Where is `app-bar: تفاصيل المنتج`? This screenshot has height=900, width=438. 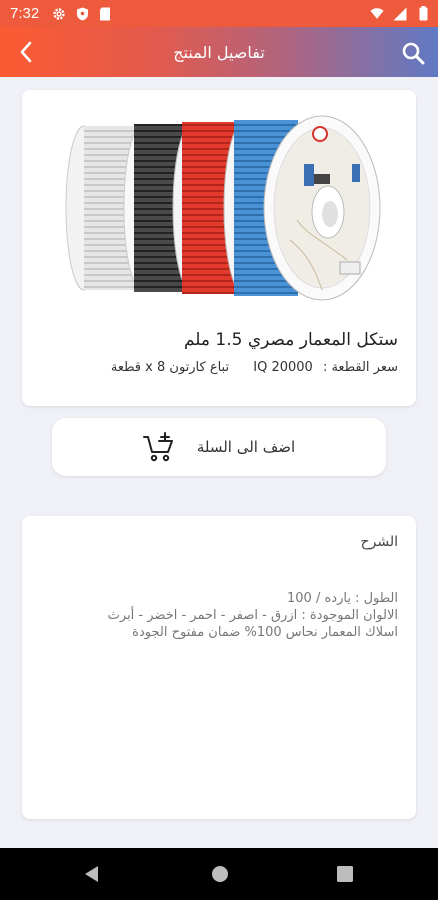 app-bar: تفاصيل المنتج is located at coordinates (219, 52).